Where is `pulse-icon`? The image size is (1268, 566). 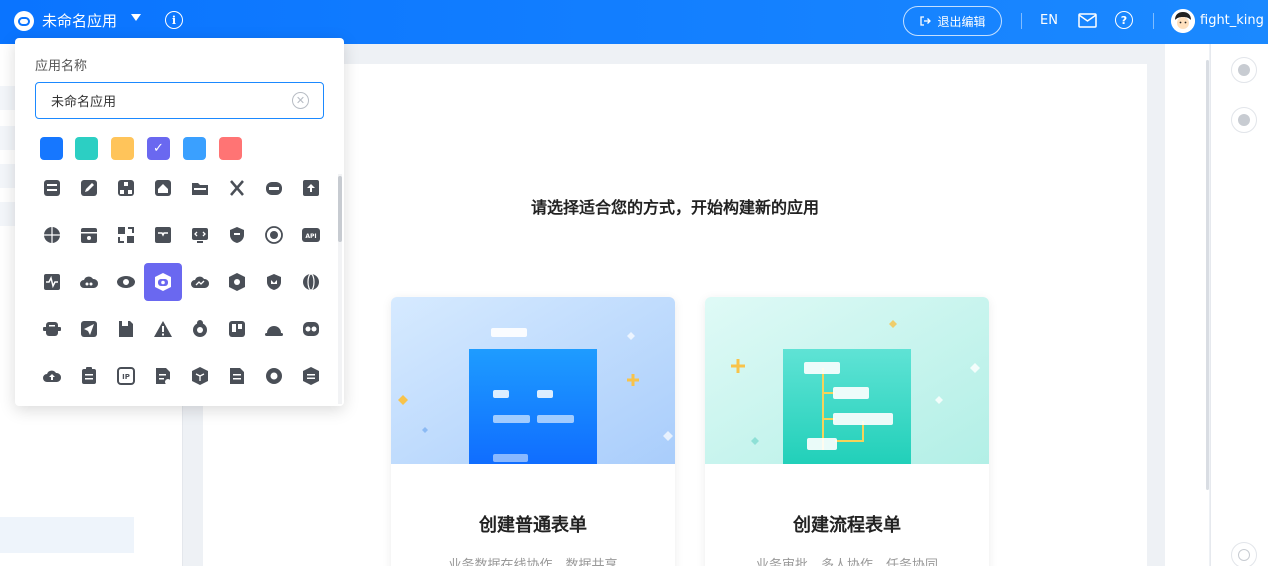
pulse-icon is located at coordinates (52, 282).